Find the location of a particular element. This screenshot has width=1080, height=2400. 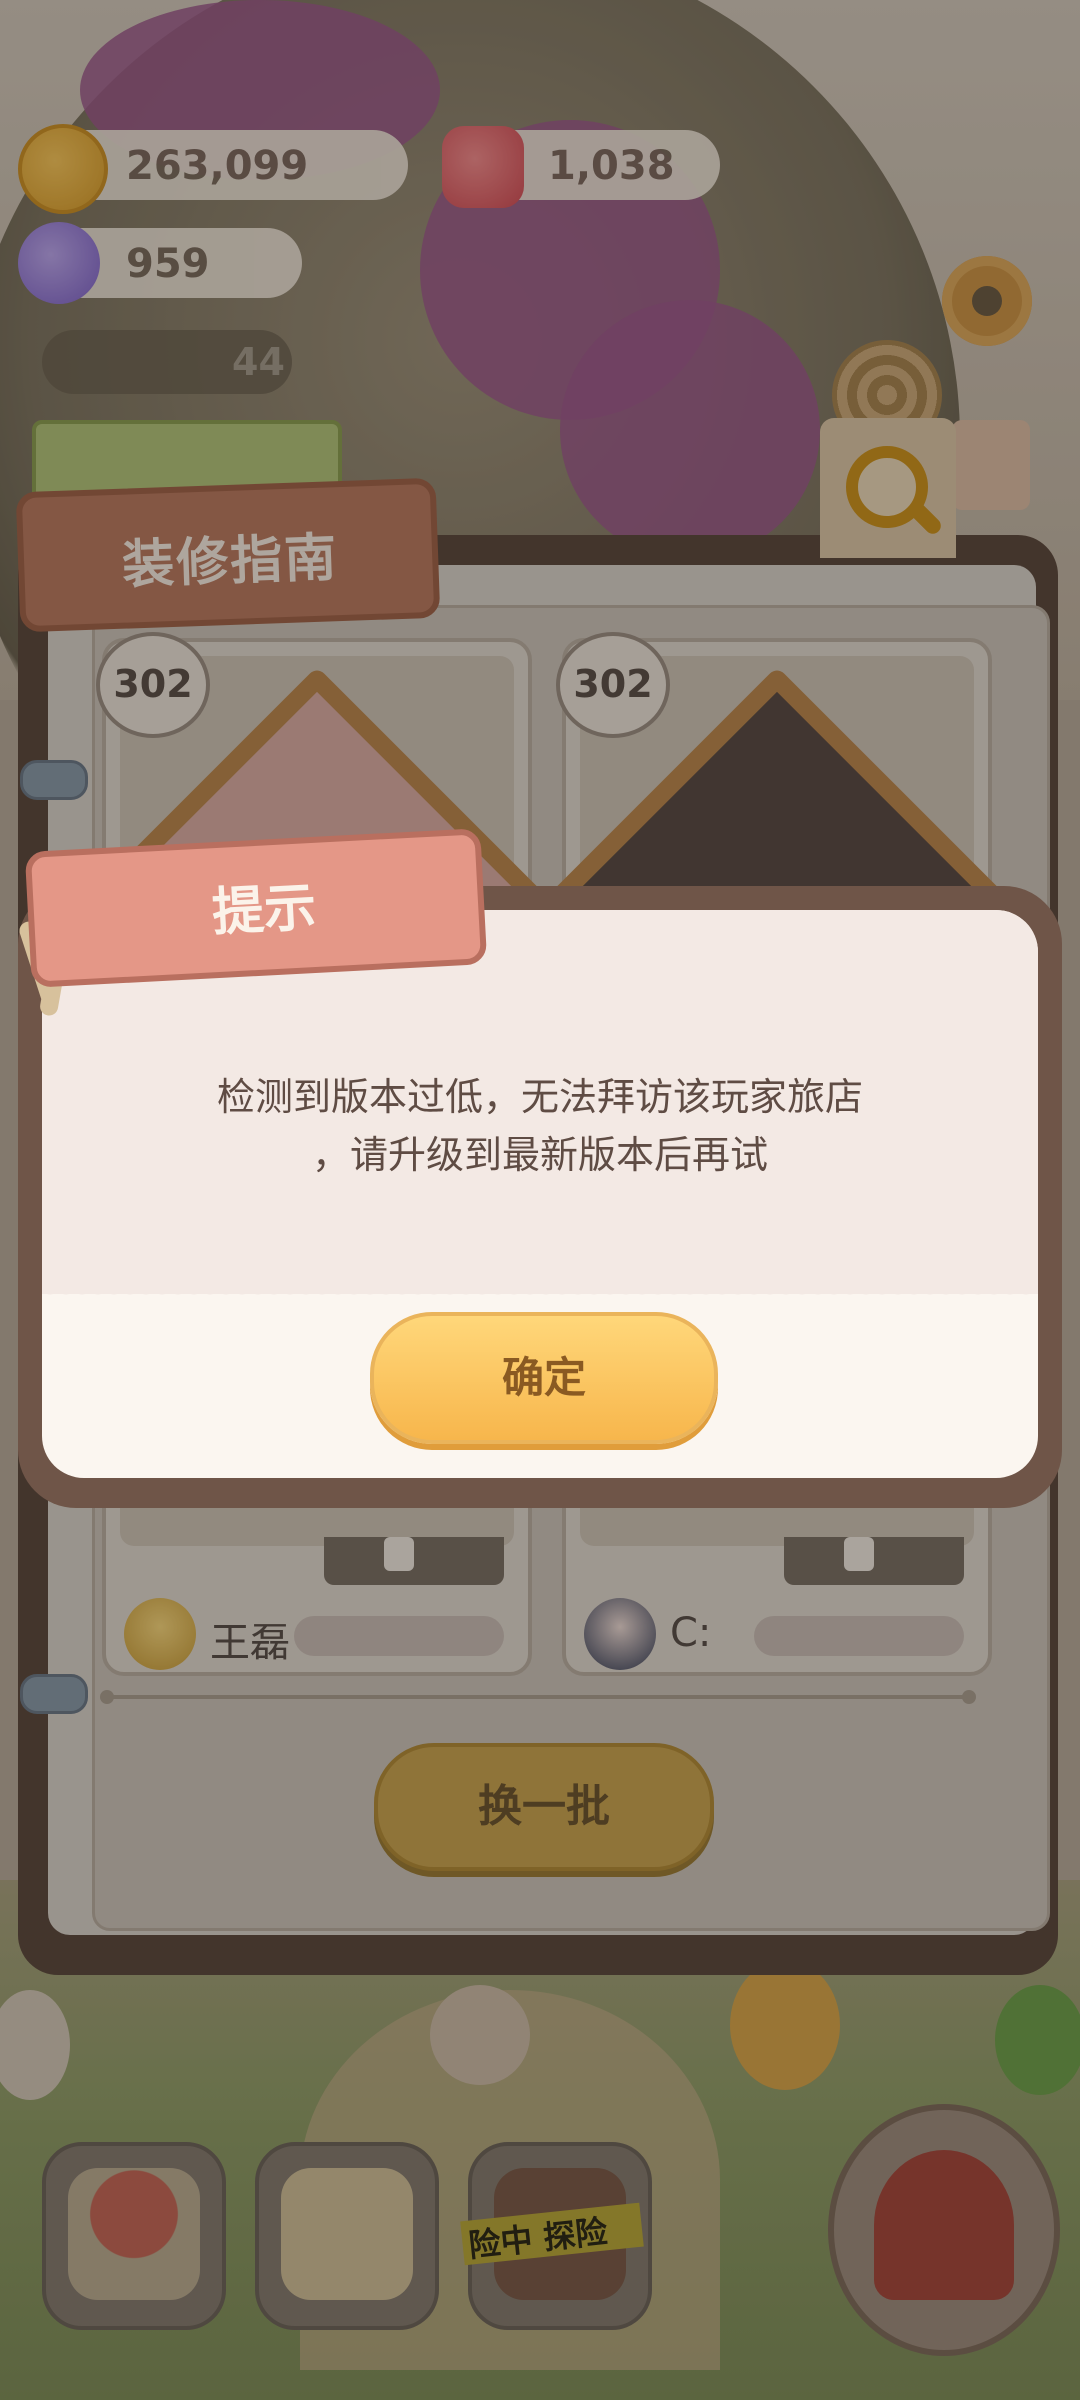

dialog-message-line: 检测到版本过低，无法拜访该玩家旅店 is located at coordinates (539, 1097).